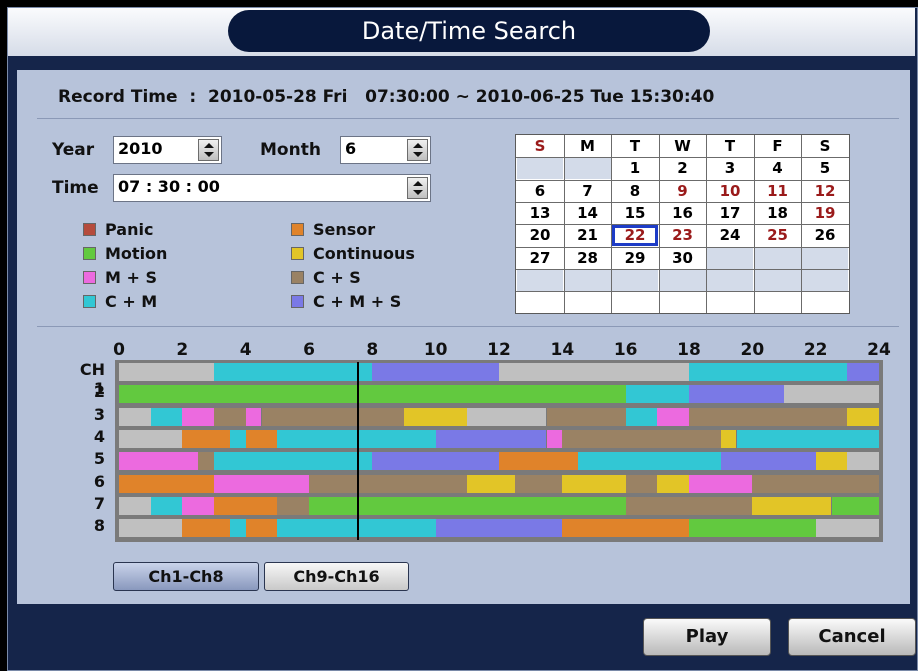 This screenshot has width=918, height=671. I want to click on calendar-day: 27, so click(540, 258).